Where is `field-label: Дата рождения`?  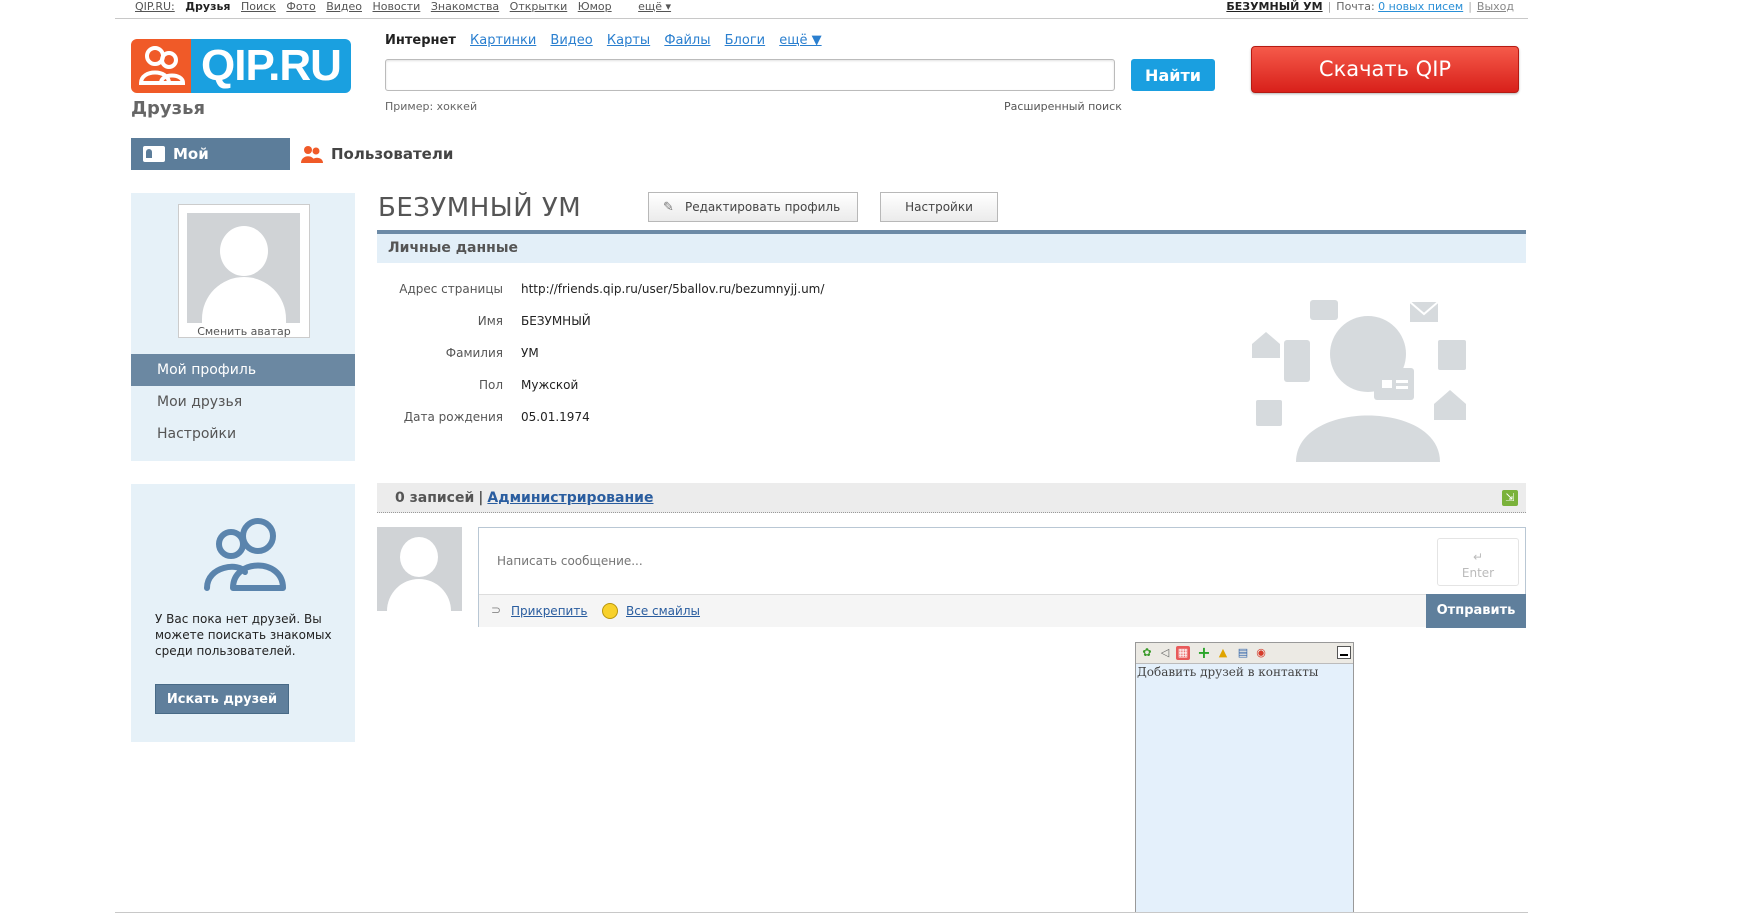 field-label: Дата рождения is located at coordinates (453, 417).